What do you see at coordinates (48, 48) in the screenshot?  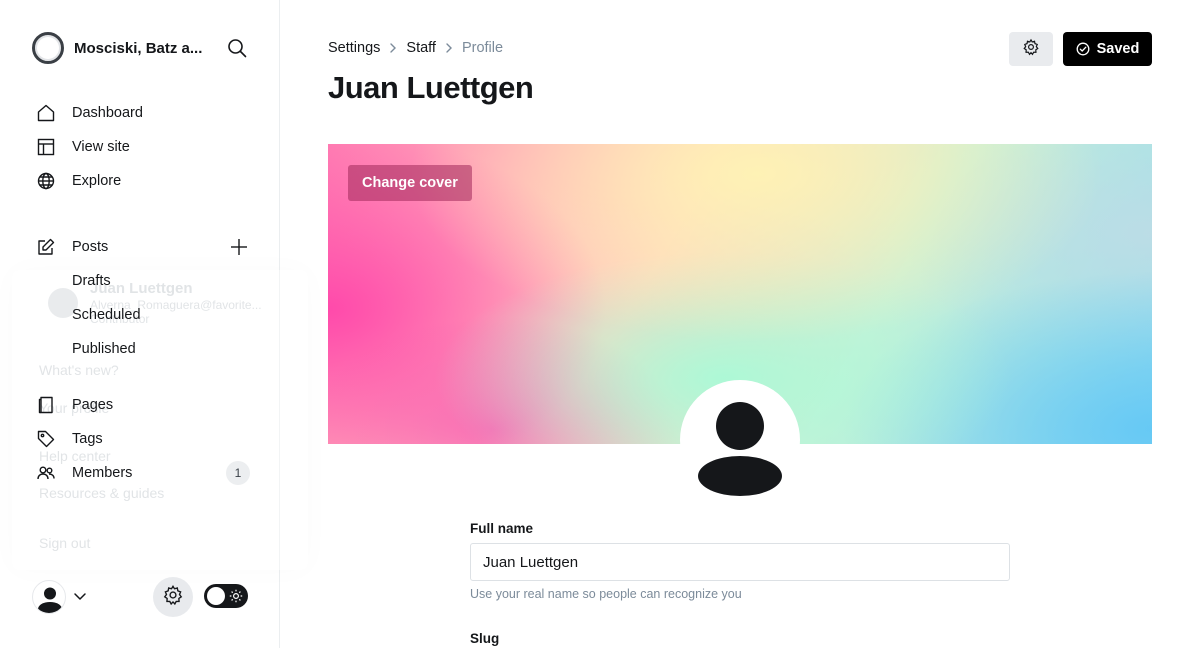 I see `site-logo-icon` at bounding box center [48, 48].